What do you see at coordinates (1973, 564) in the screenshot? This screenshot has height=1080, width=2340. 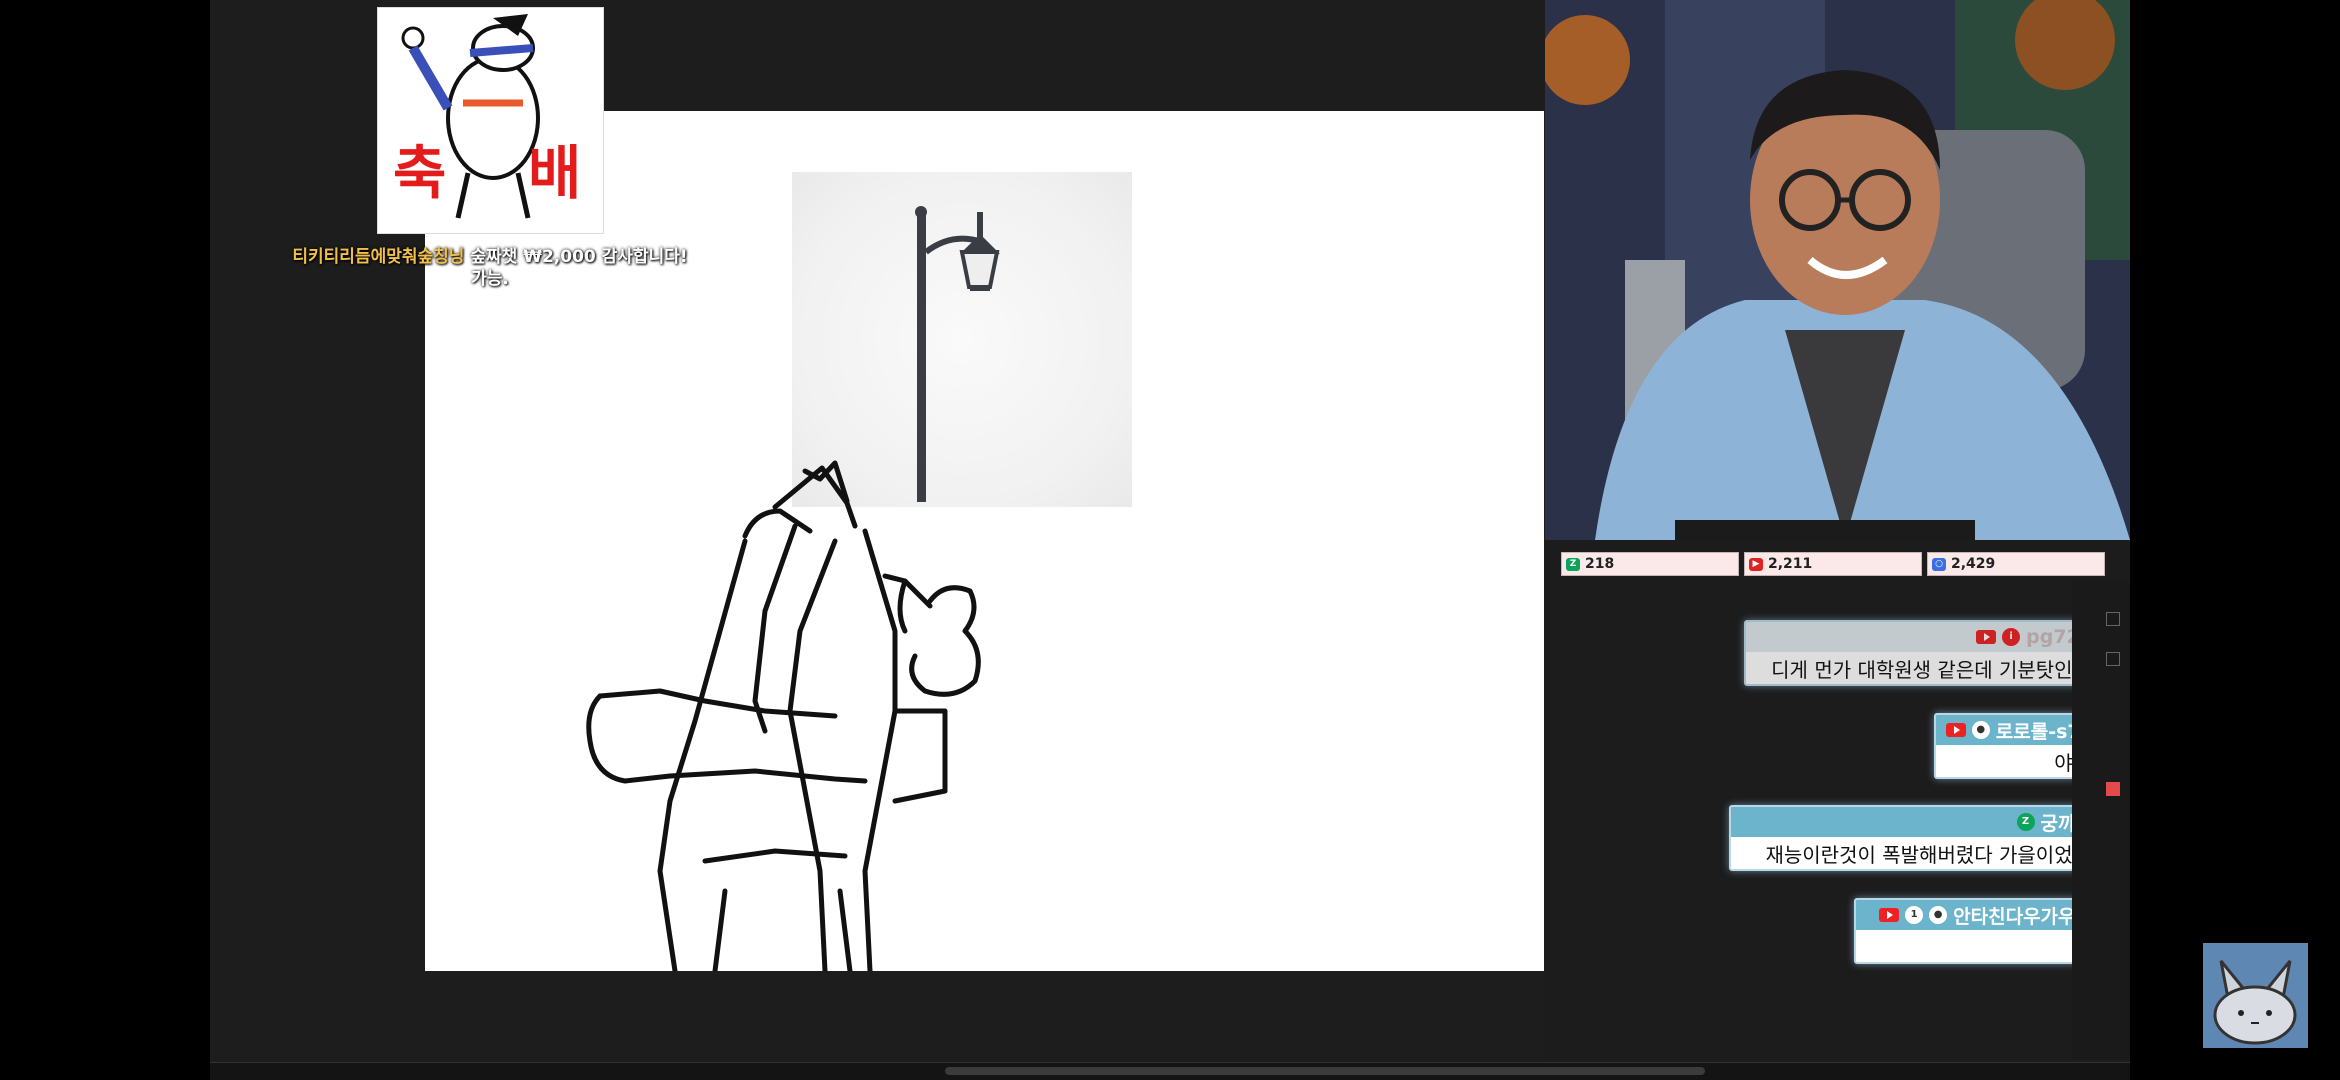 I see `stat-value-3: 2,429` at bounding box center [1973, 564].